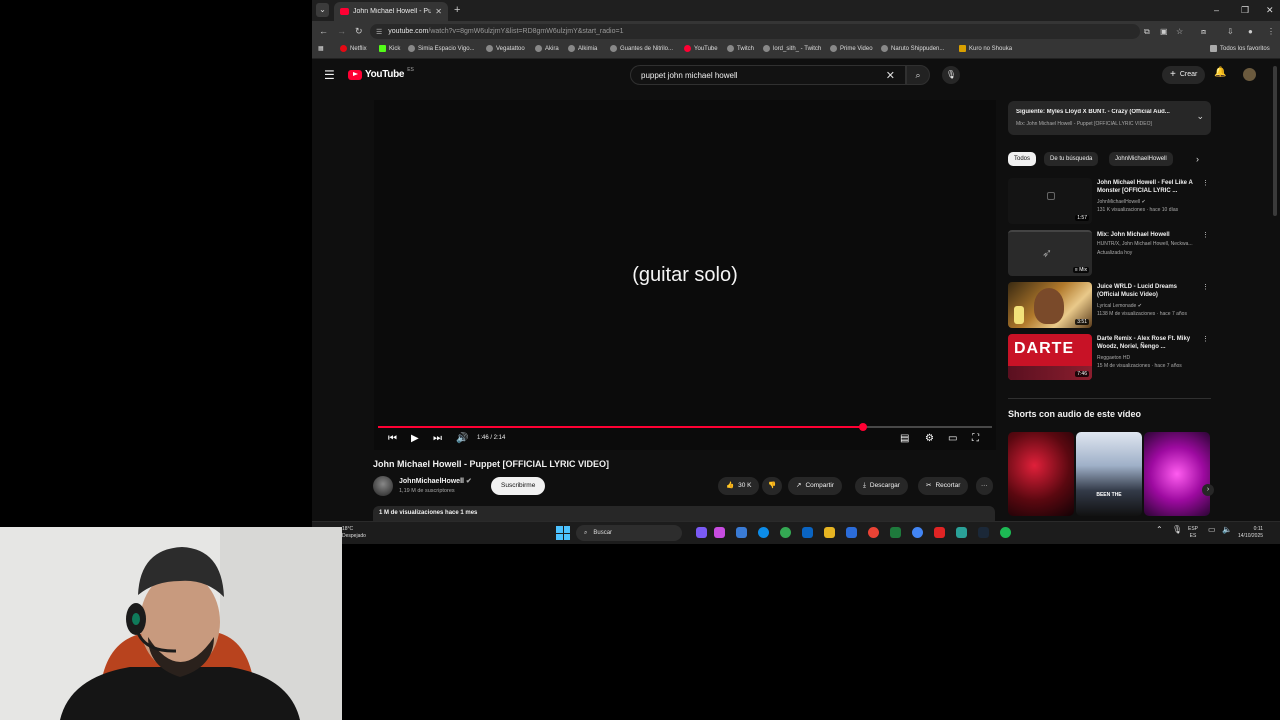 This screenshot has height=720, width=1280. Describe the element at coordinates (873, 532) in the screenshot. I see `chrome-active-icon` at that location.